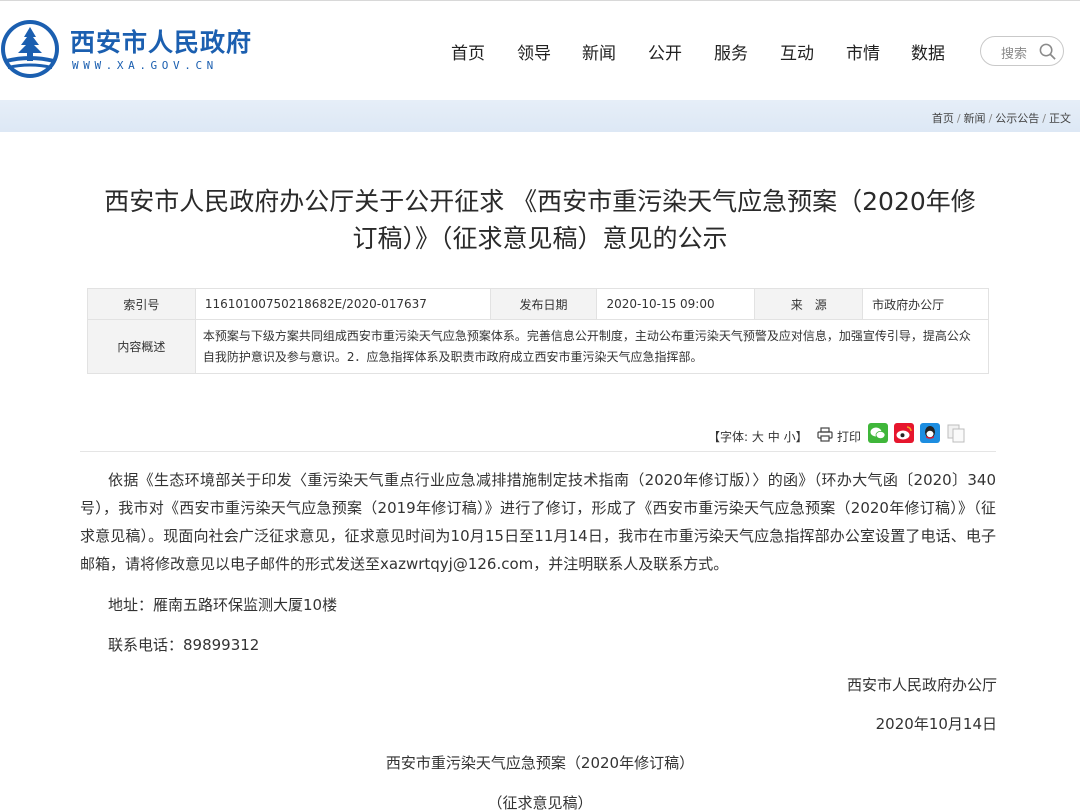 The image size is (1080, 811). I want to click on date-line: 2020年10月14日, so click(936, 724).